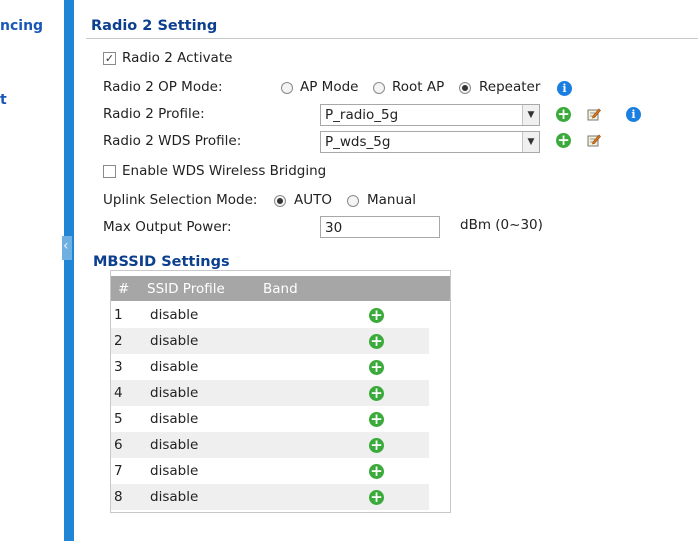 The height and width of the screenshot is (541, 698). Describe the element at coordinates (224, 171) in the screenshot. I see `wds-bridging-label: Enable WDS Wireless Bridging` at that location.